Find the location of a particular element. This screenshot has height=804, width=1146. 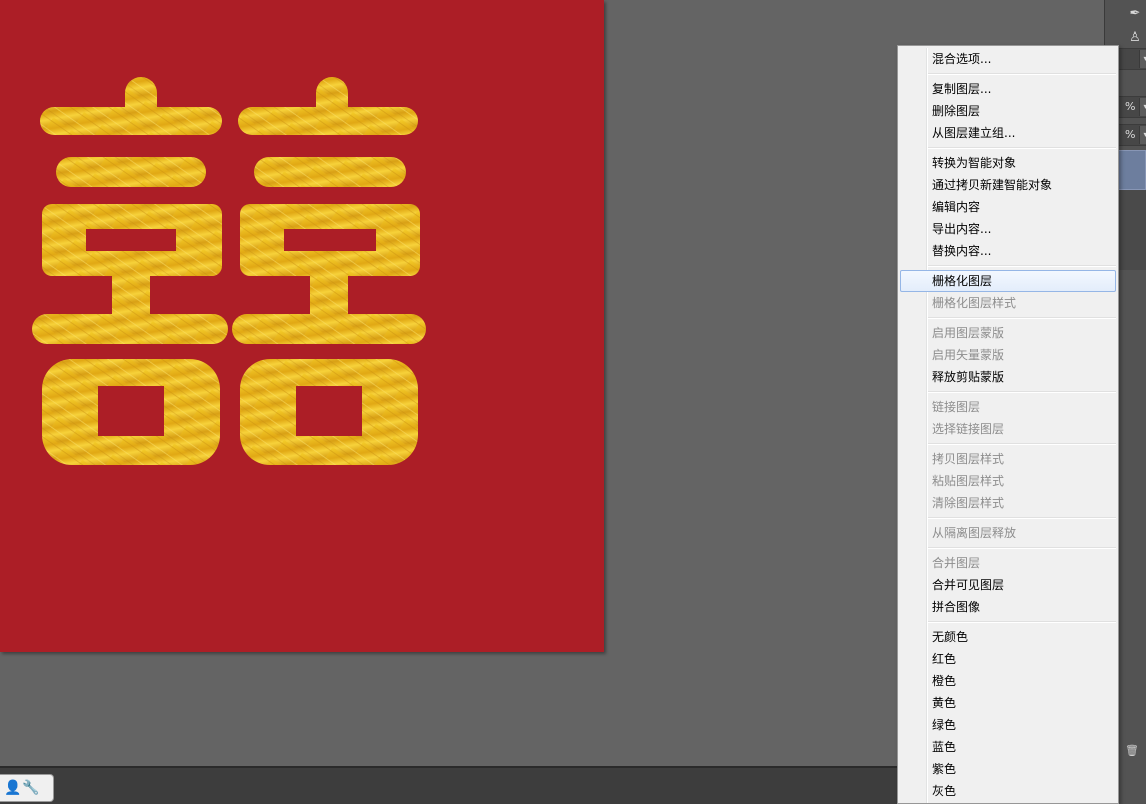

menu-item: 选择链接图层 is located at coordinates (968, 429).